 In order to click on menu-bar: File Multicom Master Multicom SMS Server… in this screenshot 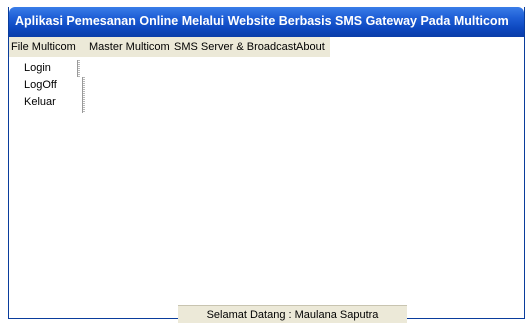, I will do `click(169, 47)`.